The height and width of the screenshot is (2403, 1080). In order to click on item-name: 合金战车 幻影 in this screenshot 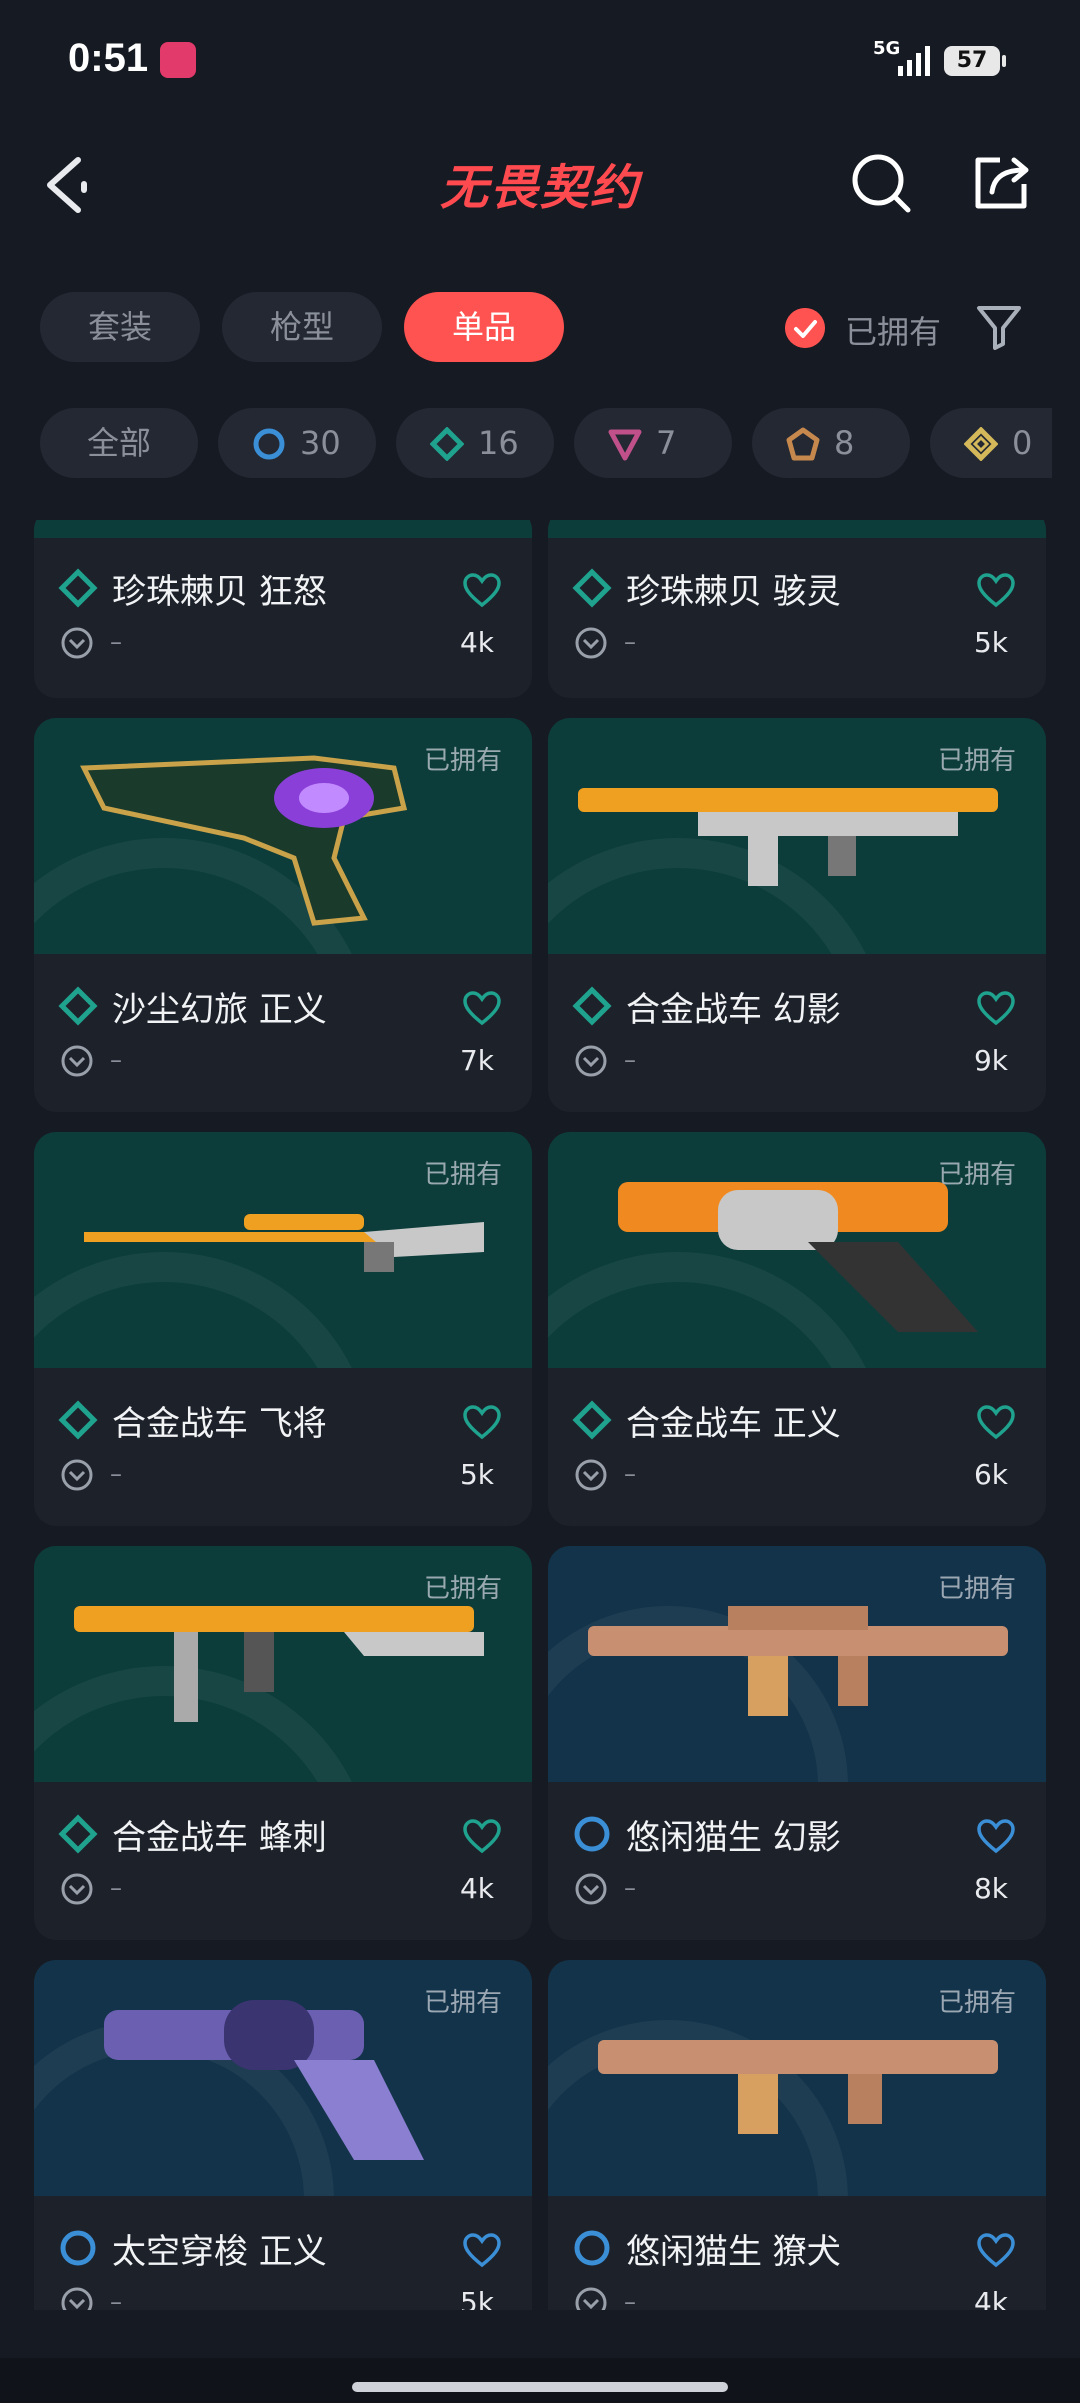, I will do `click(733, 1010)`.